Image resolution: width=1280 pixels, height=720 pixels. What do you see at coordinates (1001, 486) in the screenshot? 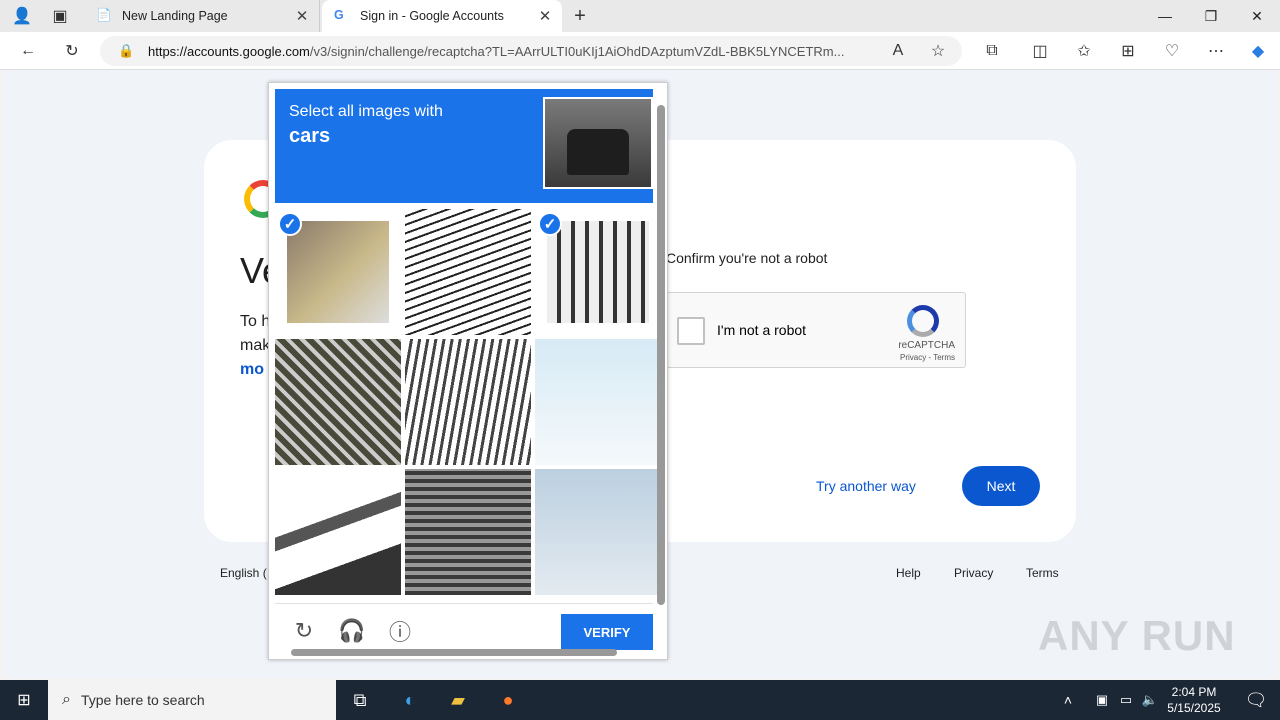
I see `next-button: Next` at bounding box center [1001, 486].